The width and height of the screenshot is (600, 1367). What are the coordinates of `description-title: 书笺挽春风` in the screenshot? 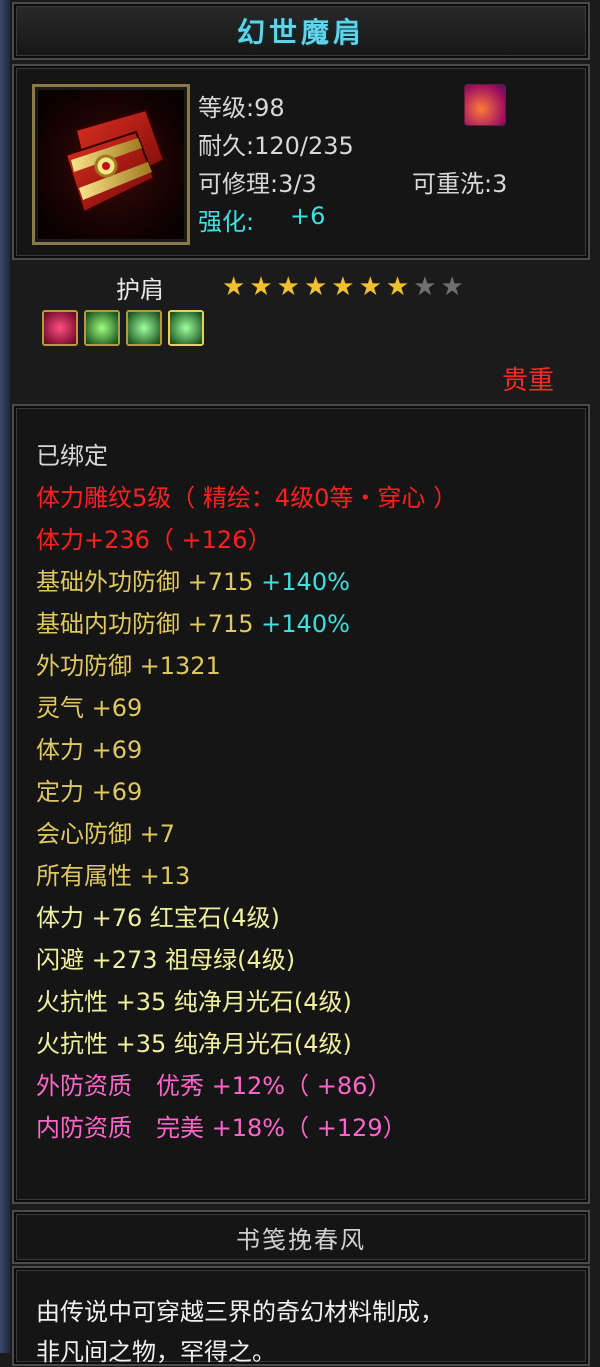 It's located at (301, 1239).